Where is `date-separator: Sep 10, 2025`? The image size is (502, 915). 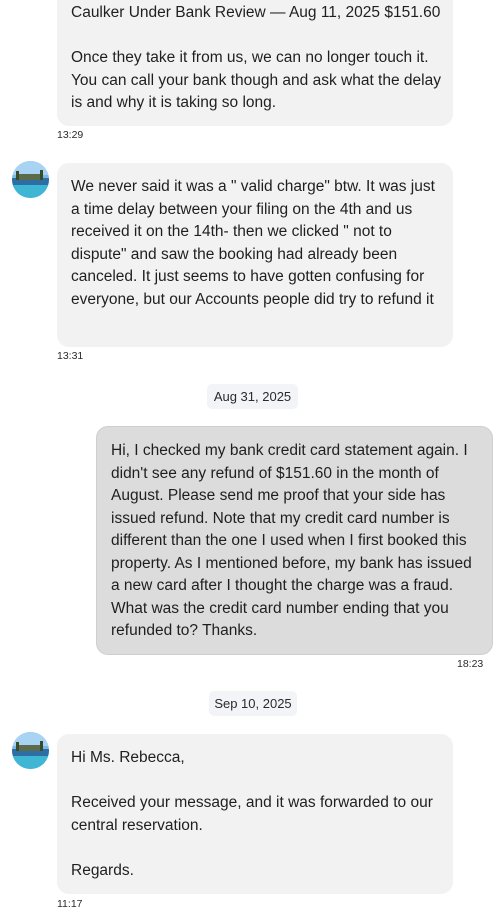 date-separator: Sep 10, 2025 is located at coordinates (253, 703).